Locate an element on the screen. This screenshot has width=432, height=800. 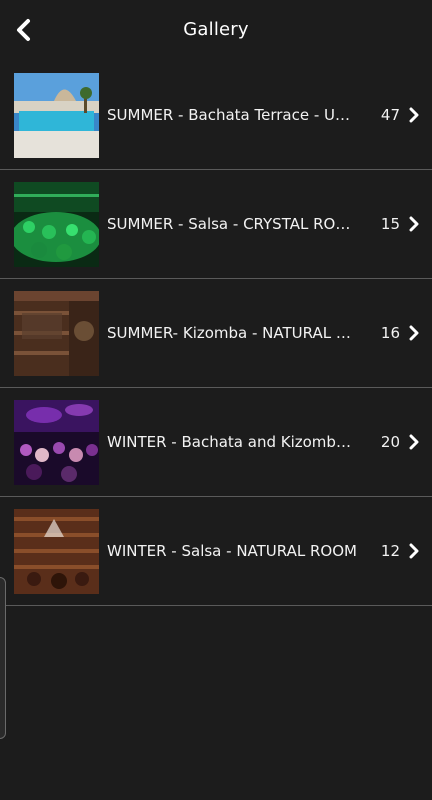
page-title: Gallery is located at coordinates (216, 29).